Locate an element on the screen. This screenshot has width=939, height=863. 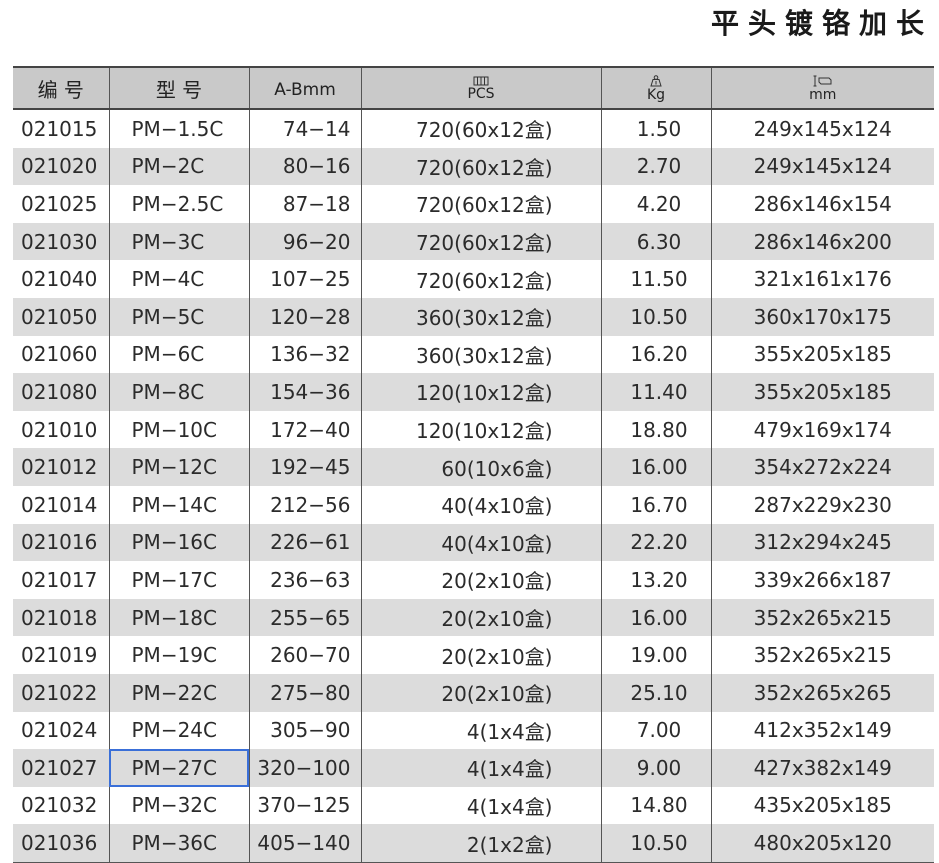
cell-dimensions: 249x145x124 is located at coordinates (822, 166).